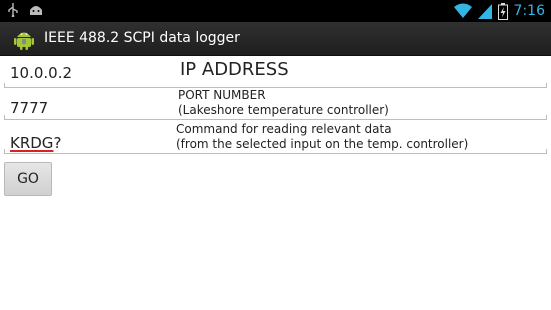  What do you see at coordinates (502, 11) in the screenshot?
I see `battery-charging-icon` at bounding box center [502, 11].